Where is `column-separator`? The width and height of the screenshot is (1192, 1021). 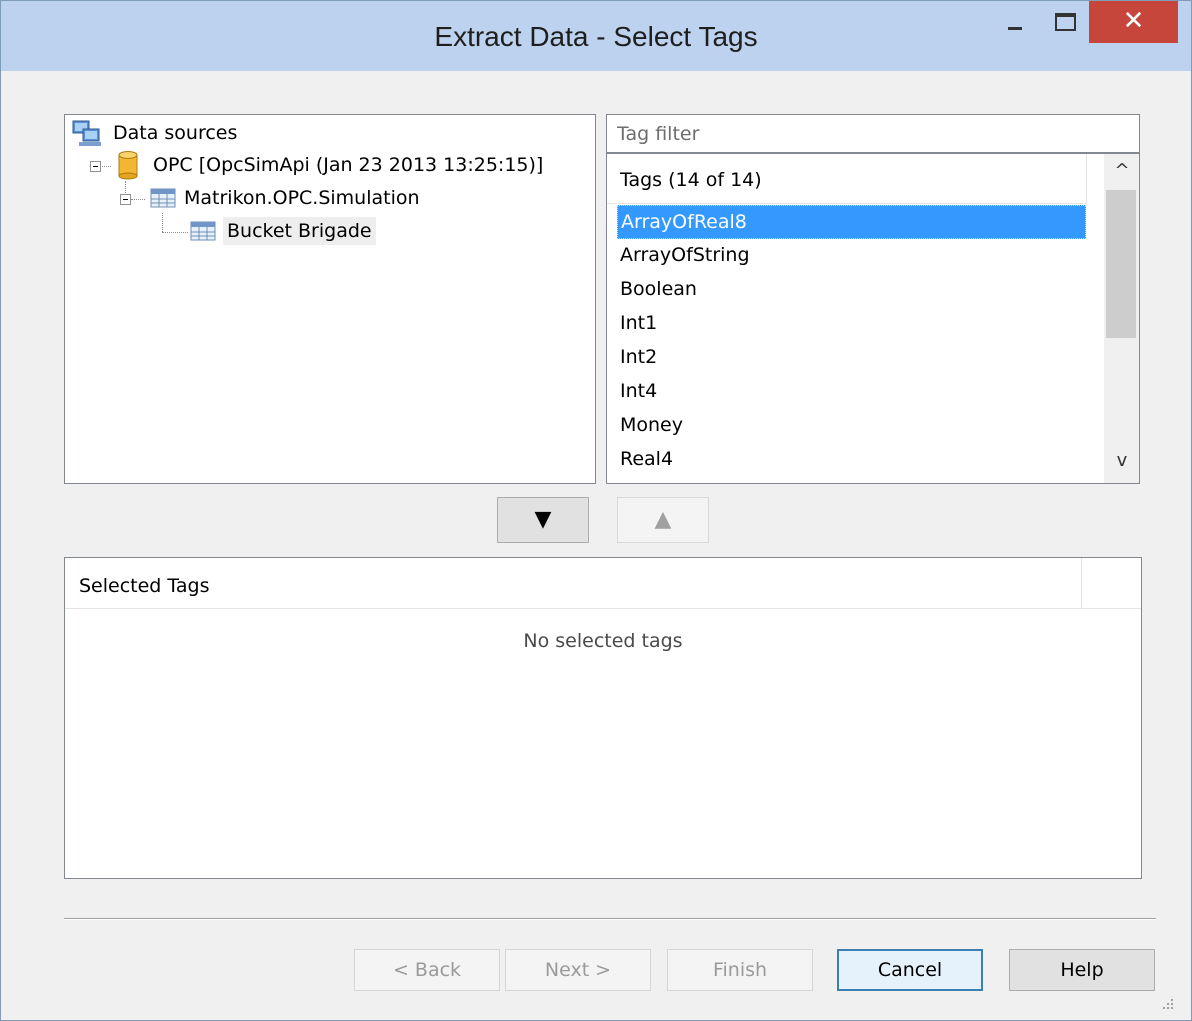
column-separator is located at coordinates (1081, 583).